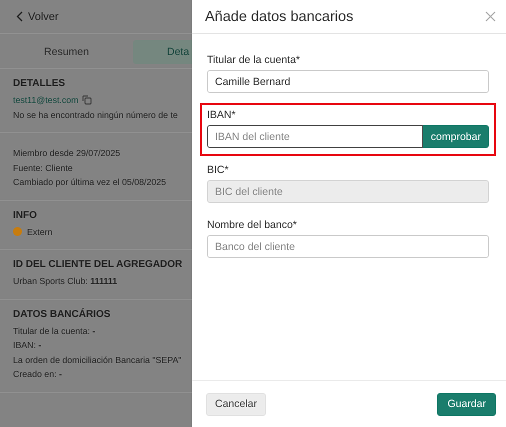  Describe the element at coordinates (27, 345) in the screenshot. I see `detail-text: IBAN: -` at that location.